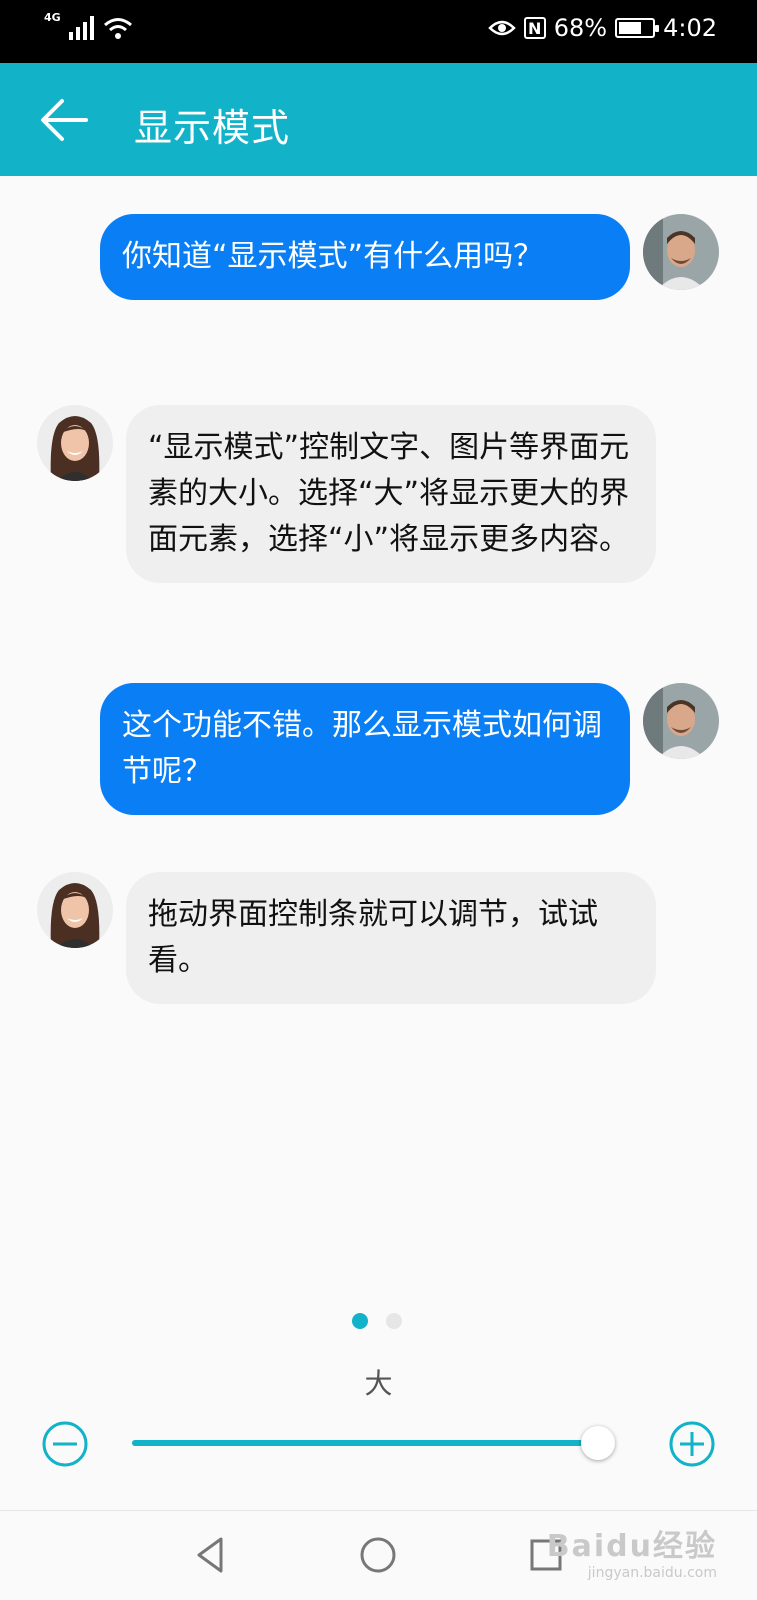 The image size is (757, 1600). Describe the element at coordinates (580, 28) in the screenshot. I see `battery-percent: 68%` at that location.